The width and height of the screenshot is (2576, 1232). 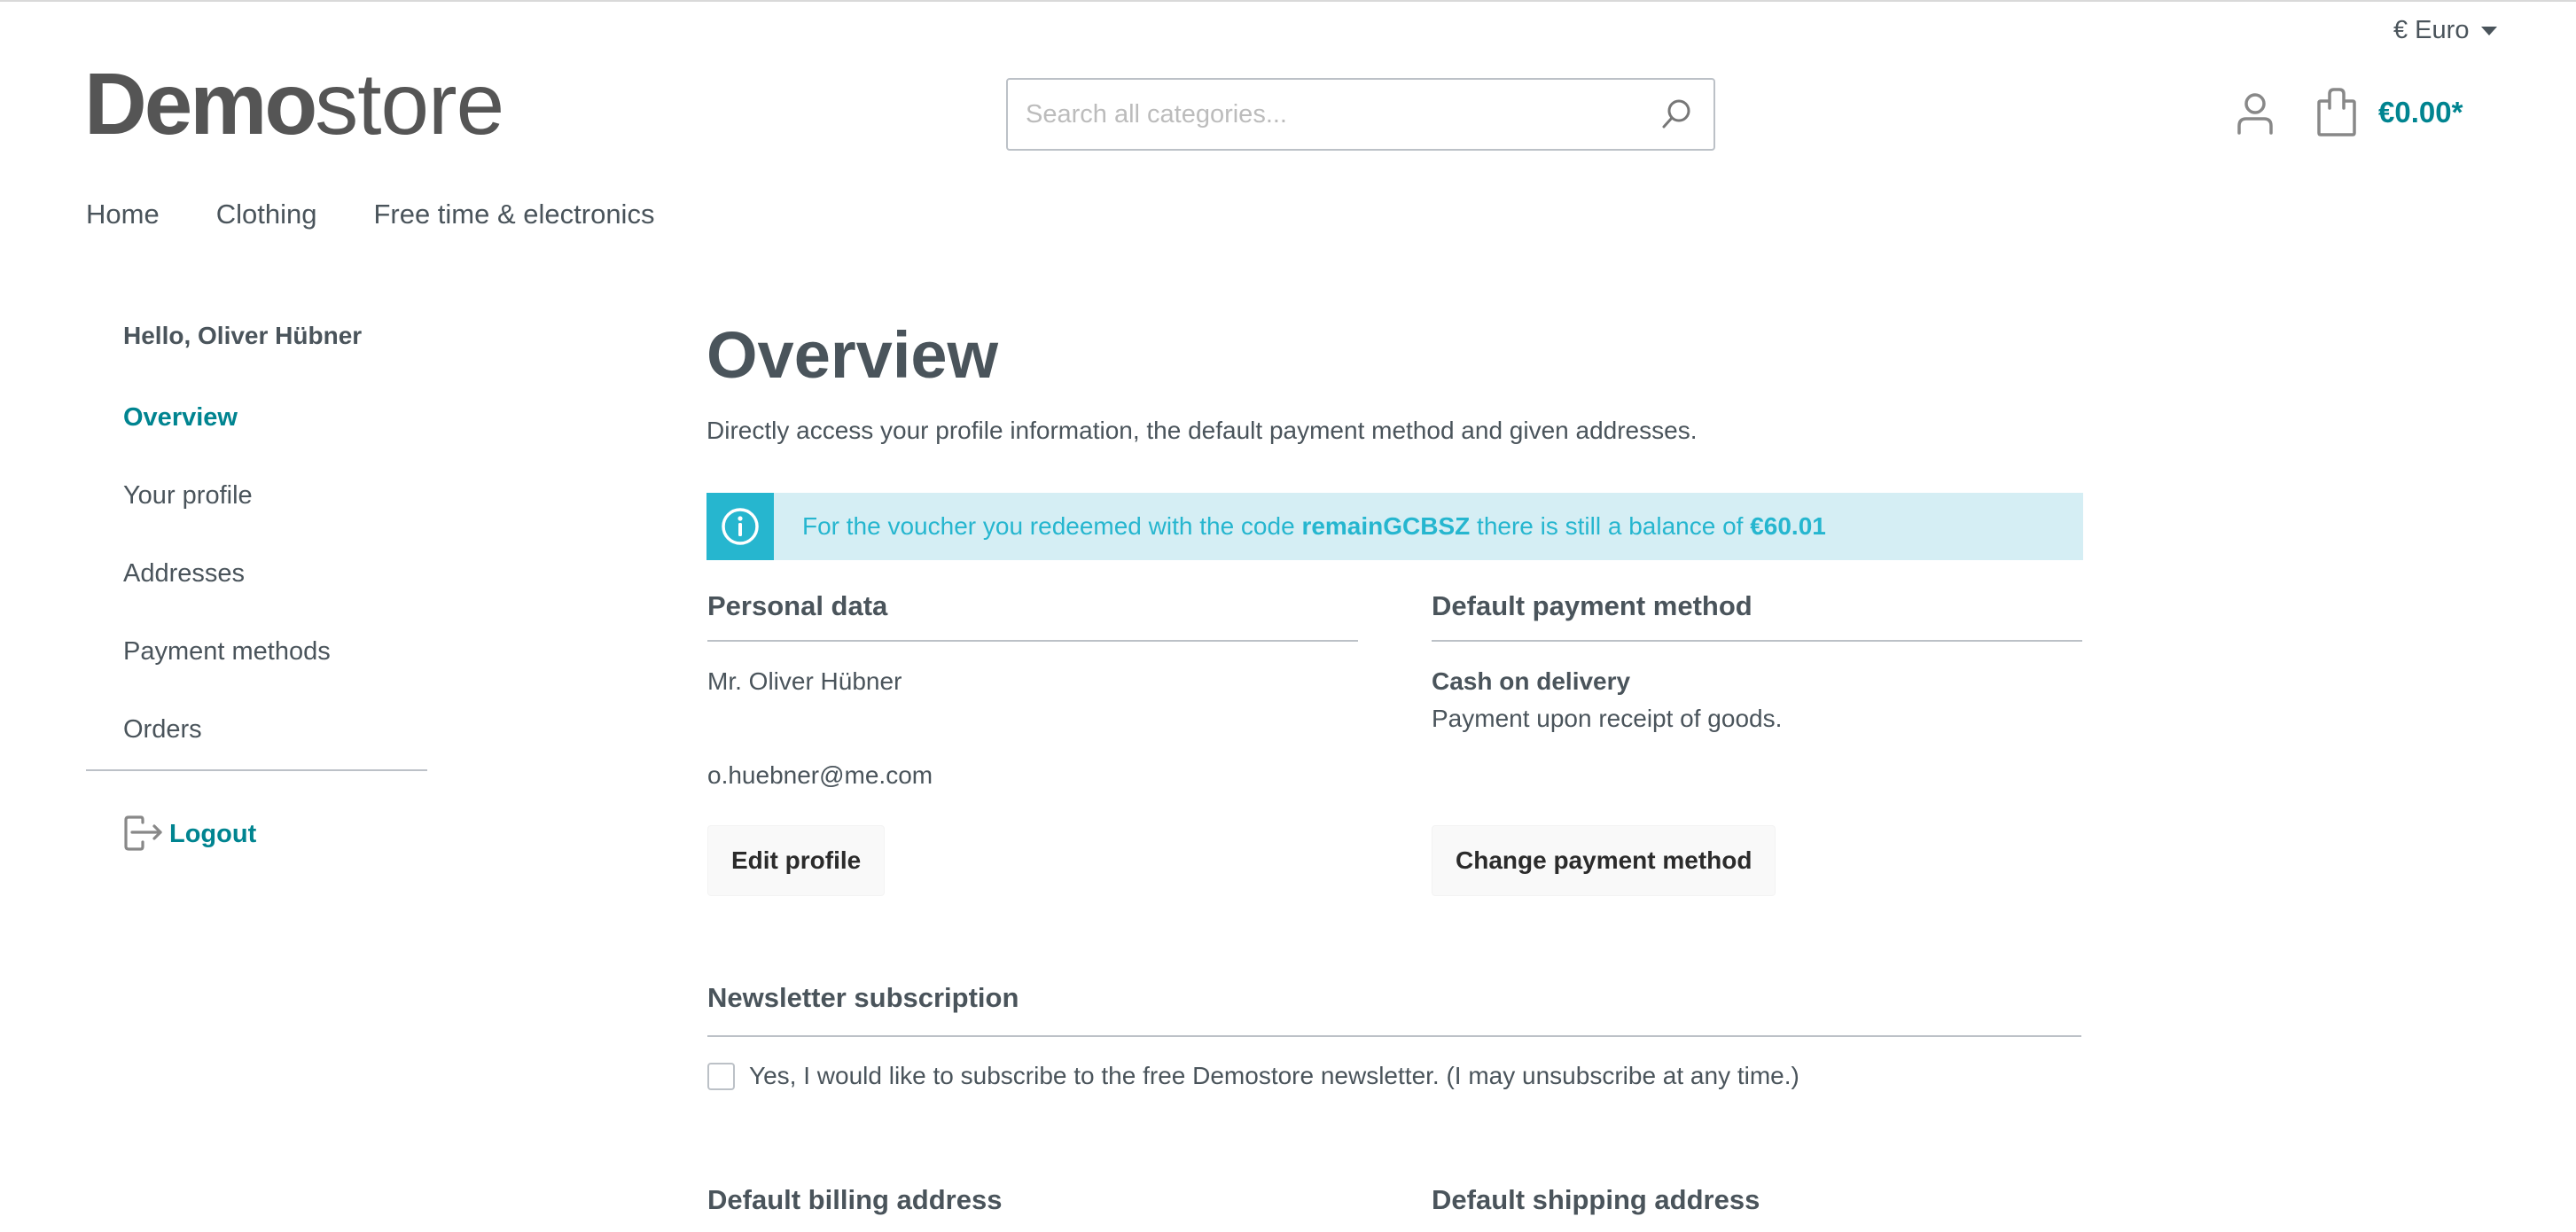 I want to click on main-navigation: Home Clothing Free time & electronics, so click(x=370, y=214).